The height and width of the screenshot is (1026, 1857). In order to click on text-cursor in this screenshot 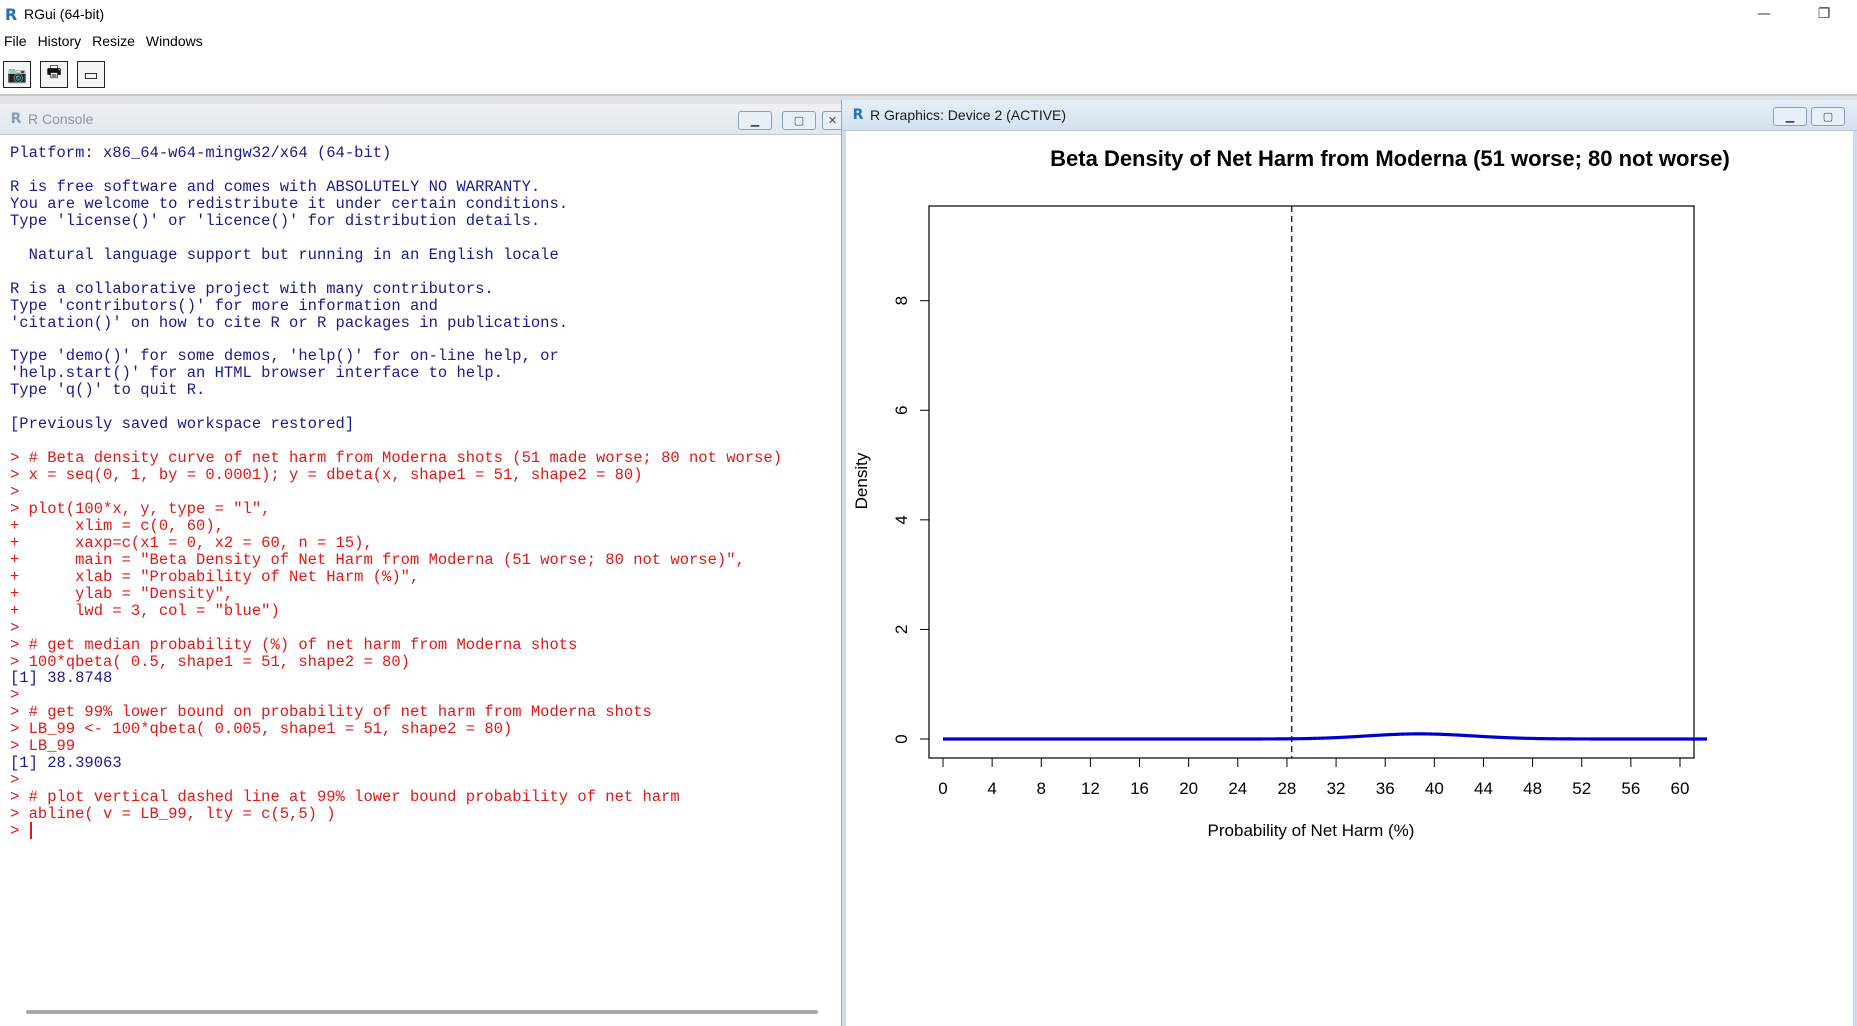, I will do `click(31, 830)`.